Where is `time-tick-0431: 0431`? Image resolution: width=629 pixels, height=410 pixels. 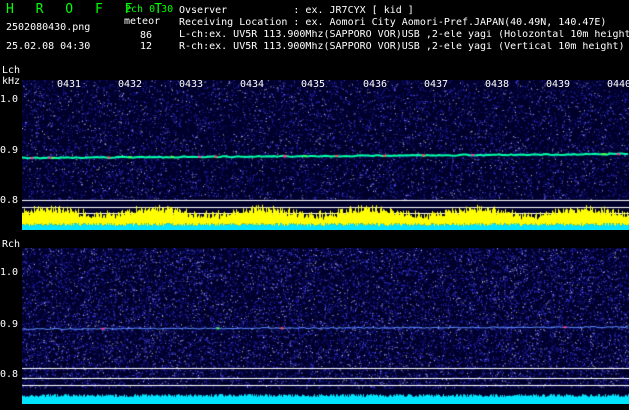 time-tick-0431: 0431 is located at coordinates (69, 84).